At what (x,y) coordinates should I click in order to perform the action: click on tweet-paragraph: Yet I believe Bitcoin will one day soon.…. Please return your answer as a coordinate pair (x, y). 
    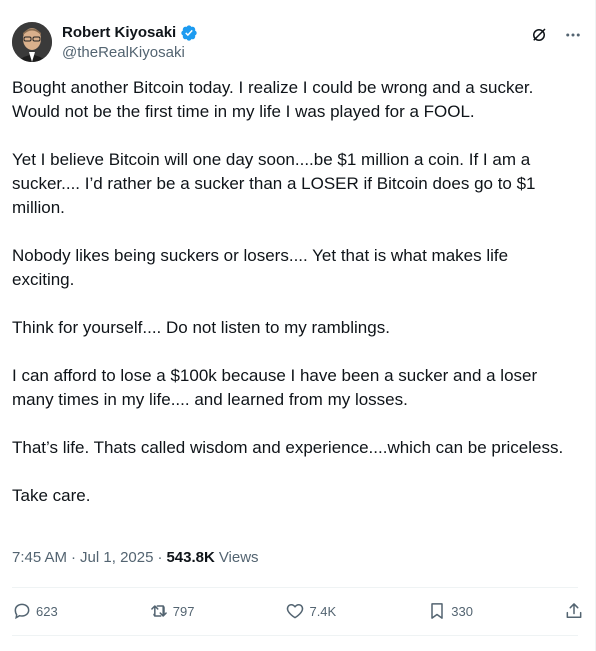
    Looking at the image, I should click on (274, 183).